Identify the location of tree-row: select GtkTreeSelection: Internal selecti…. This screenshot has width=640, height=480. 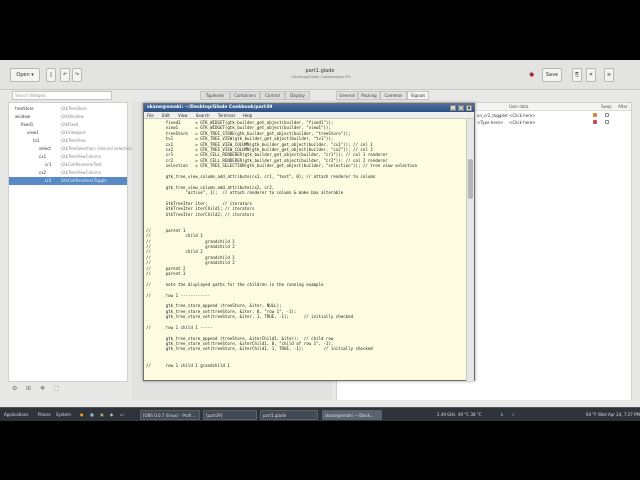
(70, 149).